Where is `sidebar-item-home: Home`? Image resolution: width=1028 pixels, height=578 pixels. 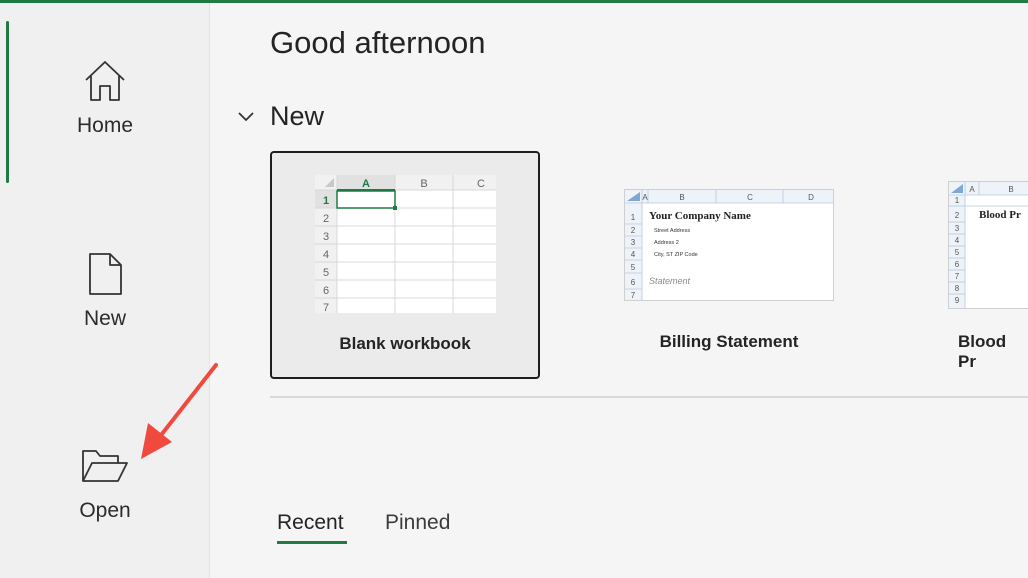 sidebar-item-home: Home is located at coordinates (105, 98).